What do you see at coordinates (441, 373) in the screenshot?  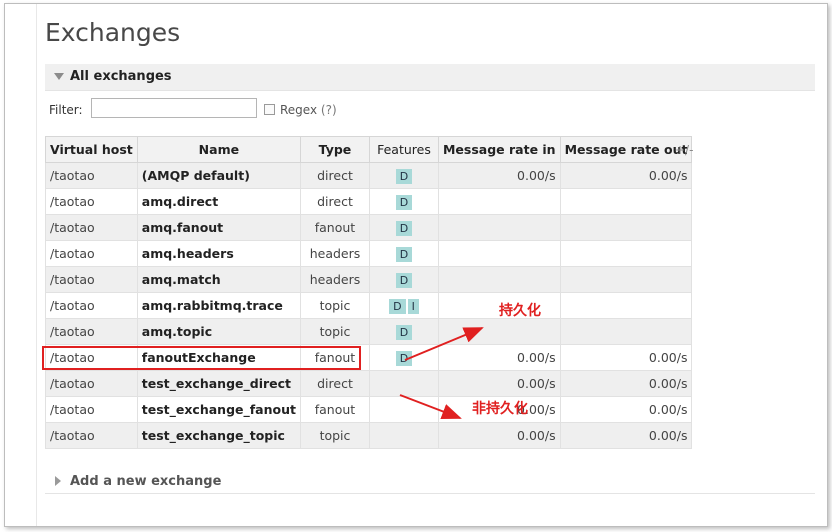 I see `annotation-arrows` at bounding box center [441, 373].